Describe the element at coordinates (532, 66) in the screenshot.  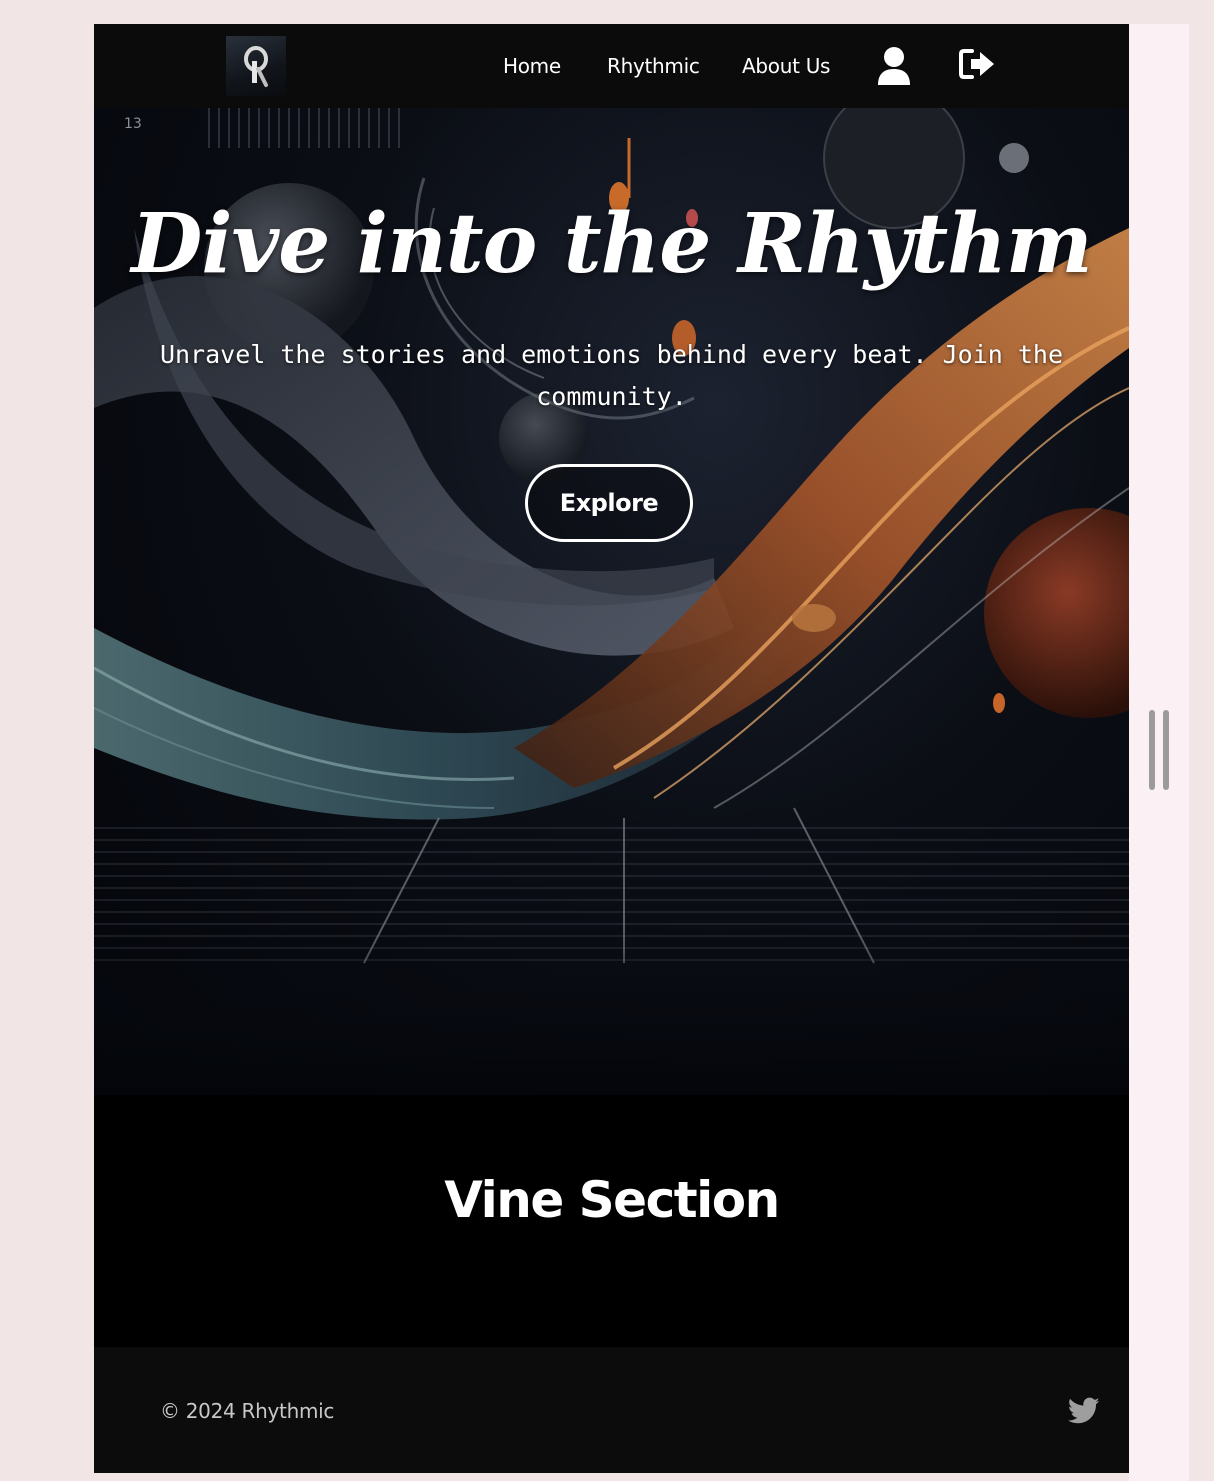
I see `nav-link-home: Home` at that location.